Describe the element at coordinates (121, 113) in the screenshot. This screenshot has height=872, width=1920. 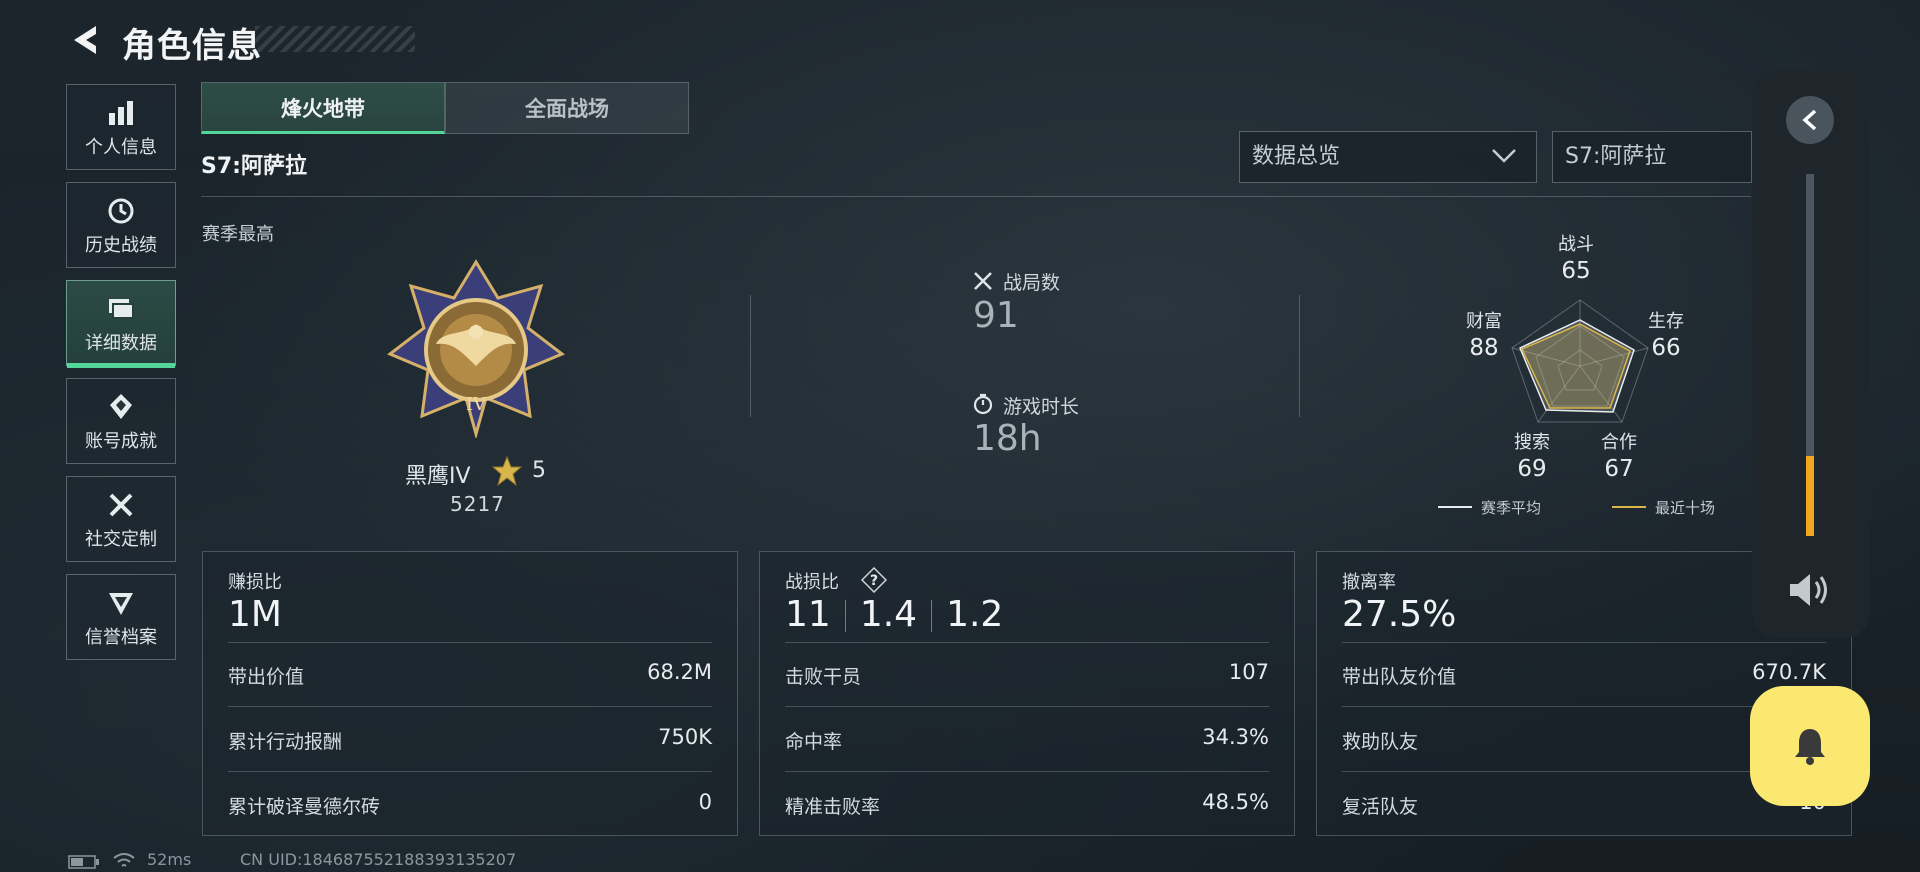
I see `bar-chart-icon` at that location.